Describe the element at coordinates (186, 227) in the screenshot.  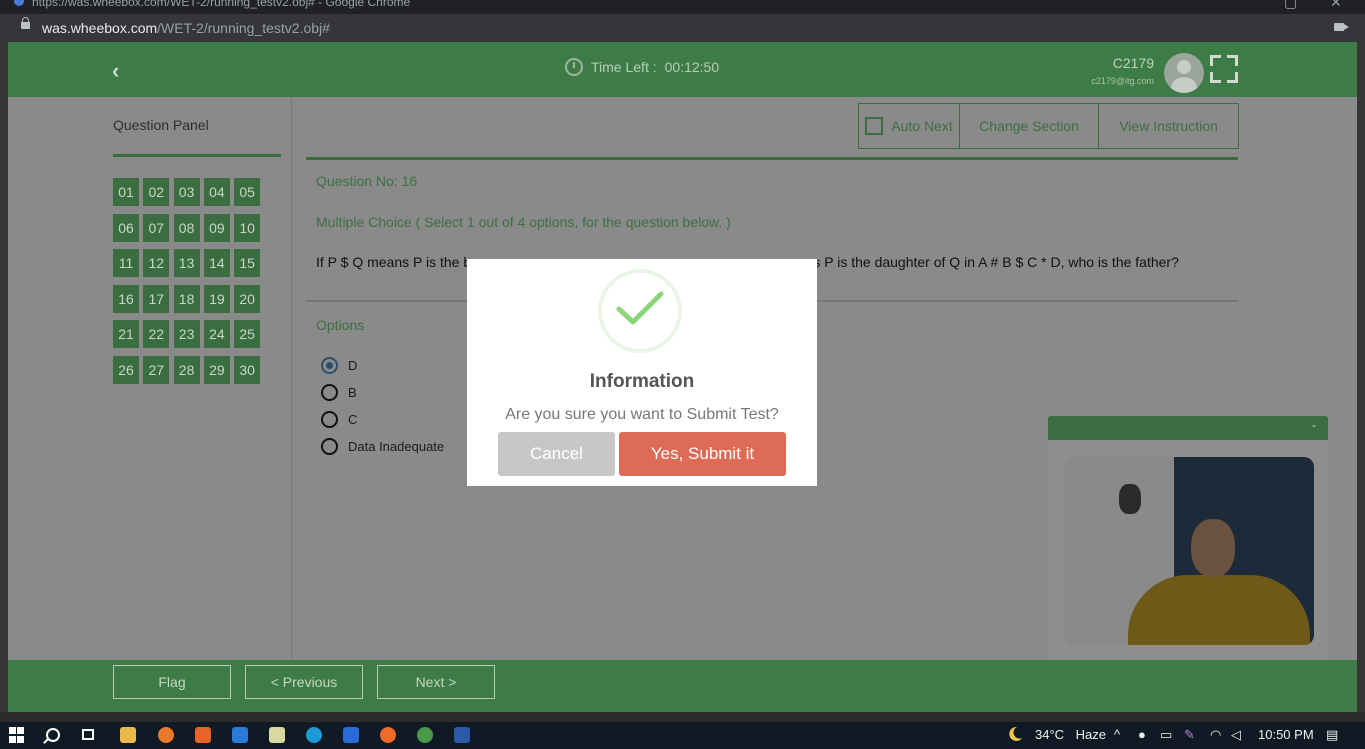
I see `question-number-button: 08` at that location.